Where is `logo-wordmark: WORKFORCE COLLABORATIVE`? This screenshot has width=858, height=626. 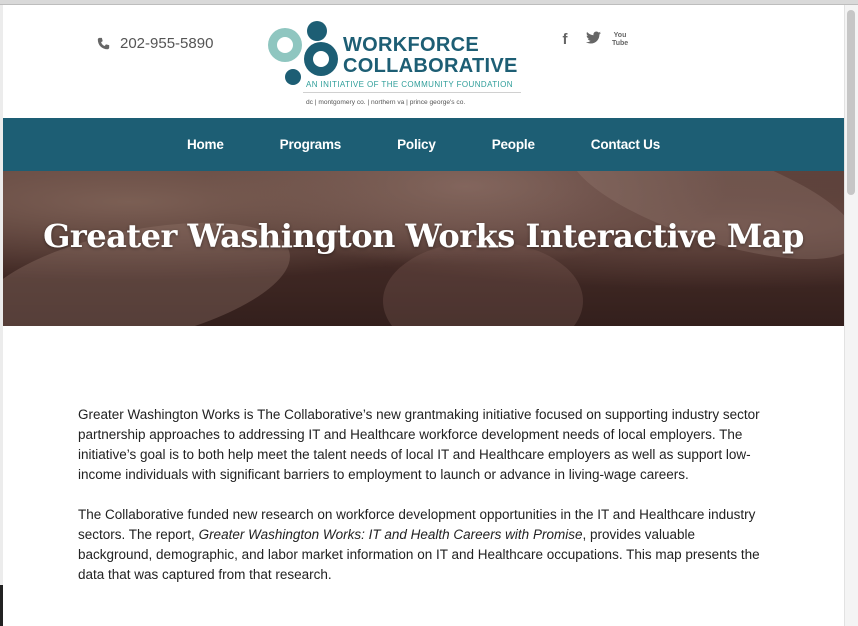
logo-wordmark: WORKFORCE COLLABORATIVE is located at coordinates (430, 56).